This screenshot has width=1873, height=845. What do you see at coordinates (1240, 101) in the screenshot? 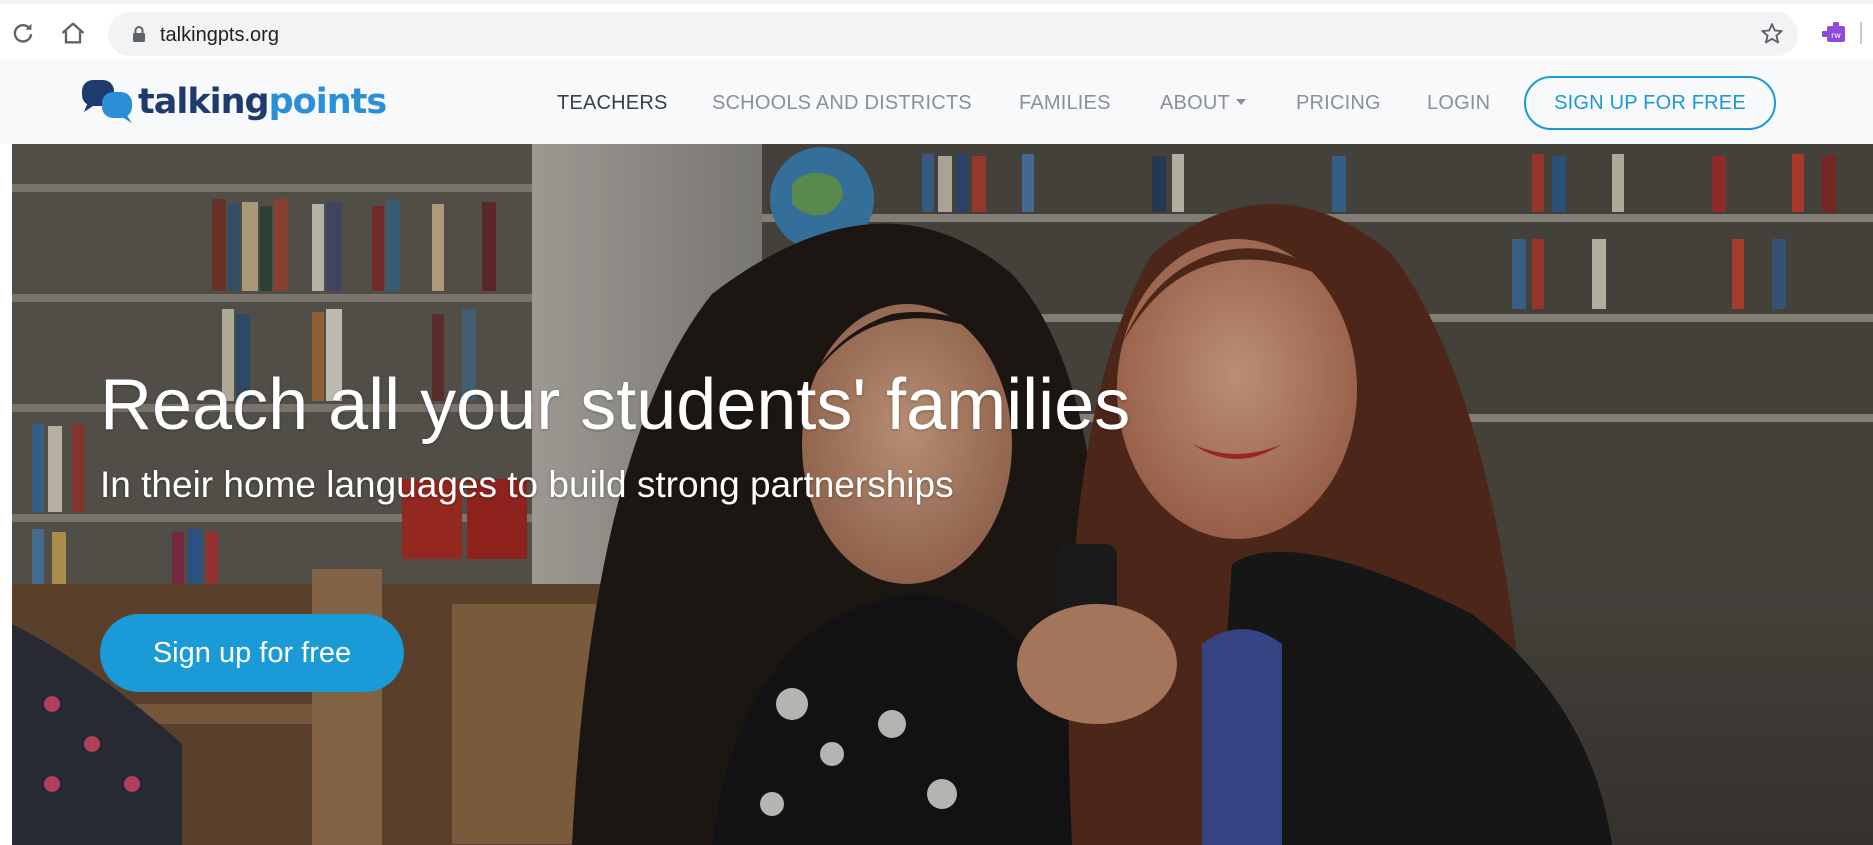
I see `chevron-down-icon` at bounding box center [1240, 101].